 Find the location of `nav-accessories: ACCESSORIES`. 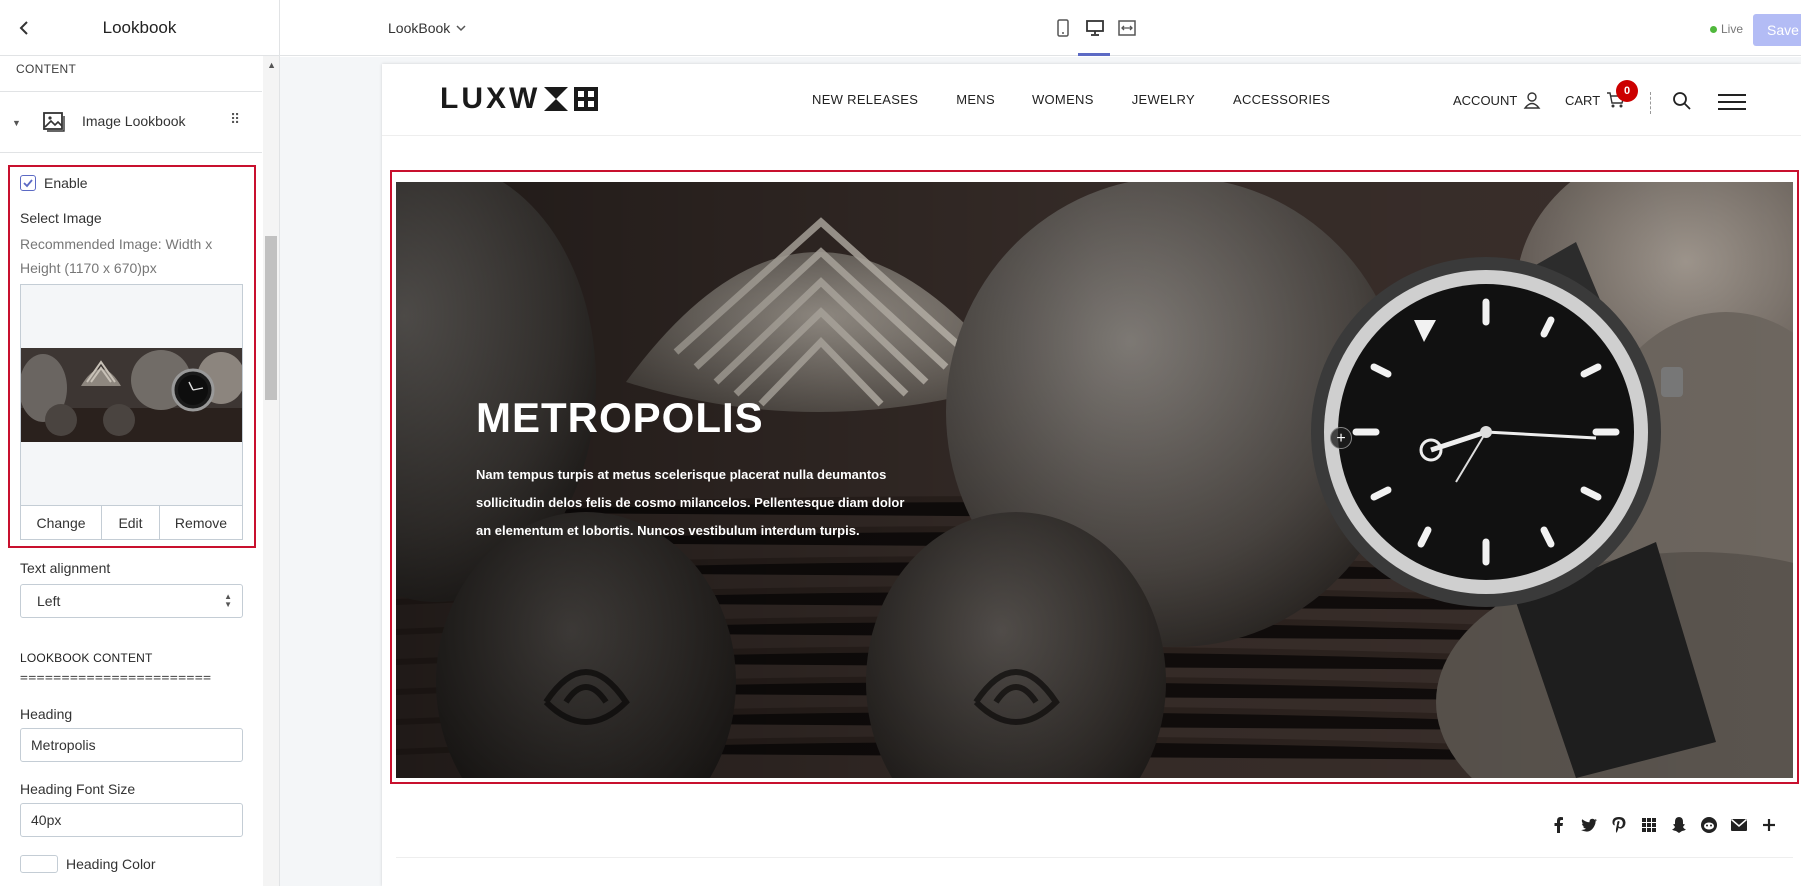

nav-accessories: ACCESSORIES is located at coordinates (1281, 99).